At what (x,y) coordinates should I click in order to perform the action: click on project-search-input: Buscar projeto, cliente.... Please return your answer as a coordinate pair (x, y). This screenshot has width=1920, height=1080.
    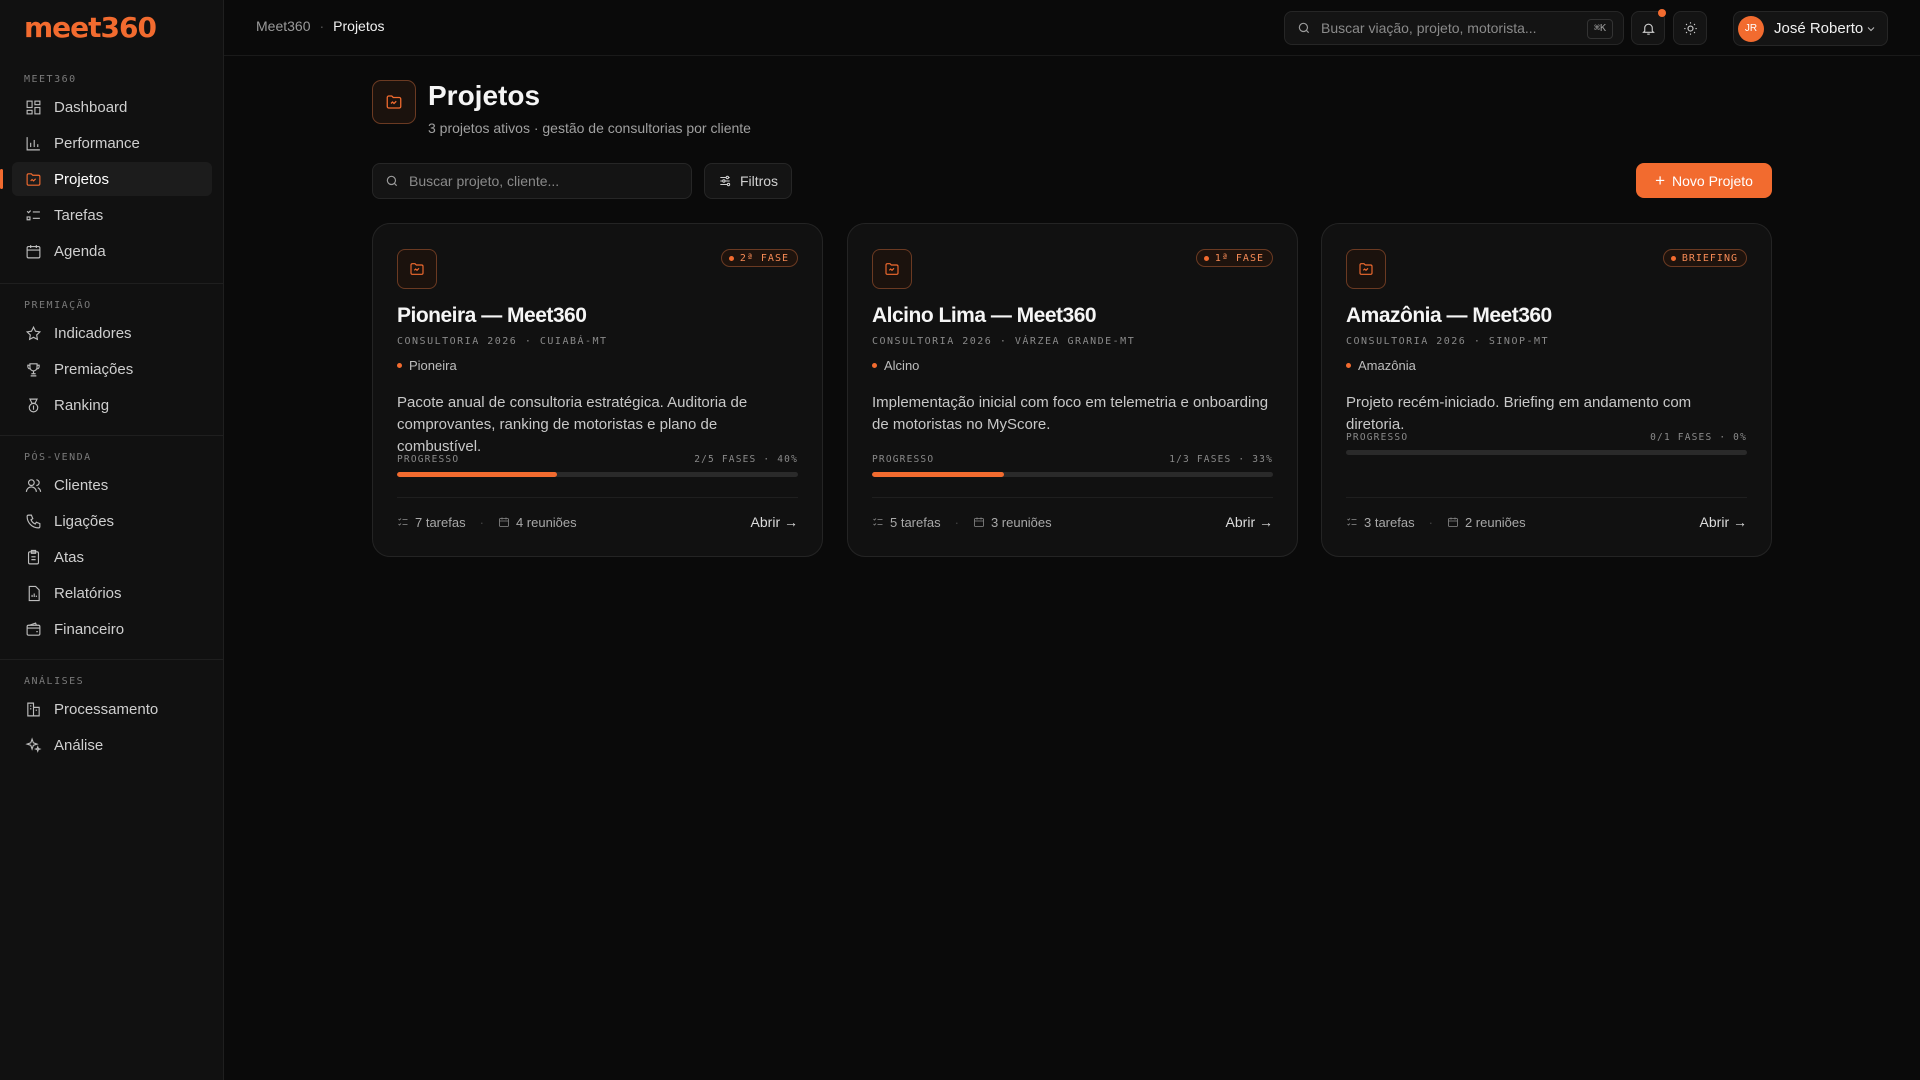
    Looking at the image, I should click on (532, 181).